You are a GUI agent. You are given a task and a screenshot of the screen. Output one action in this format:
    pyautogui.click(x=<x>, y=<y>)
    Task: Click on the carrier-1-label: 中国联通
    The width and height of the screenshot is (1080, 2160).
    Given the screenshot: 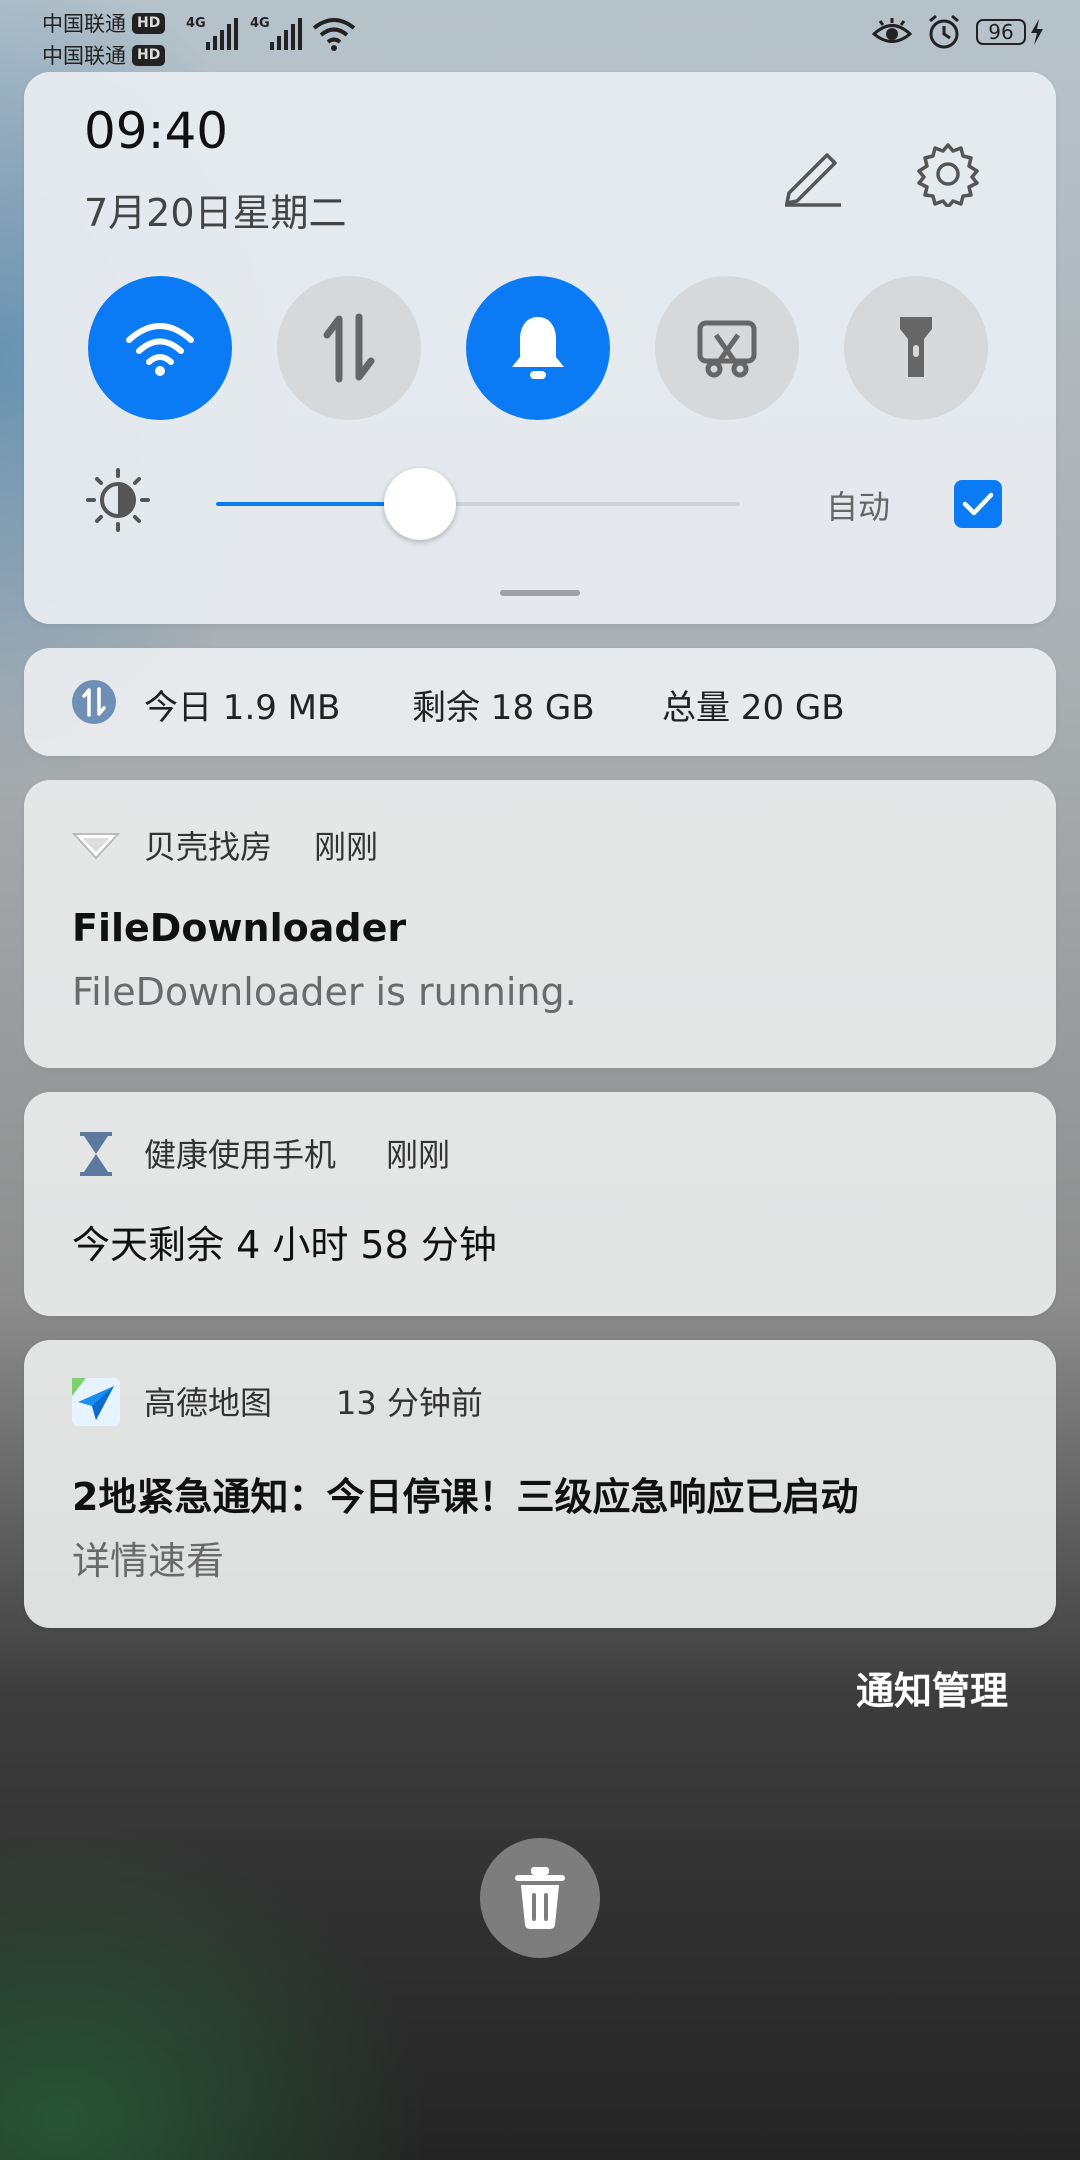 What is the action you would take?
    pyautogui.click(x=84, y=24)
    